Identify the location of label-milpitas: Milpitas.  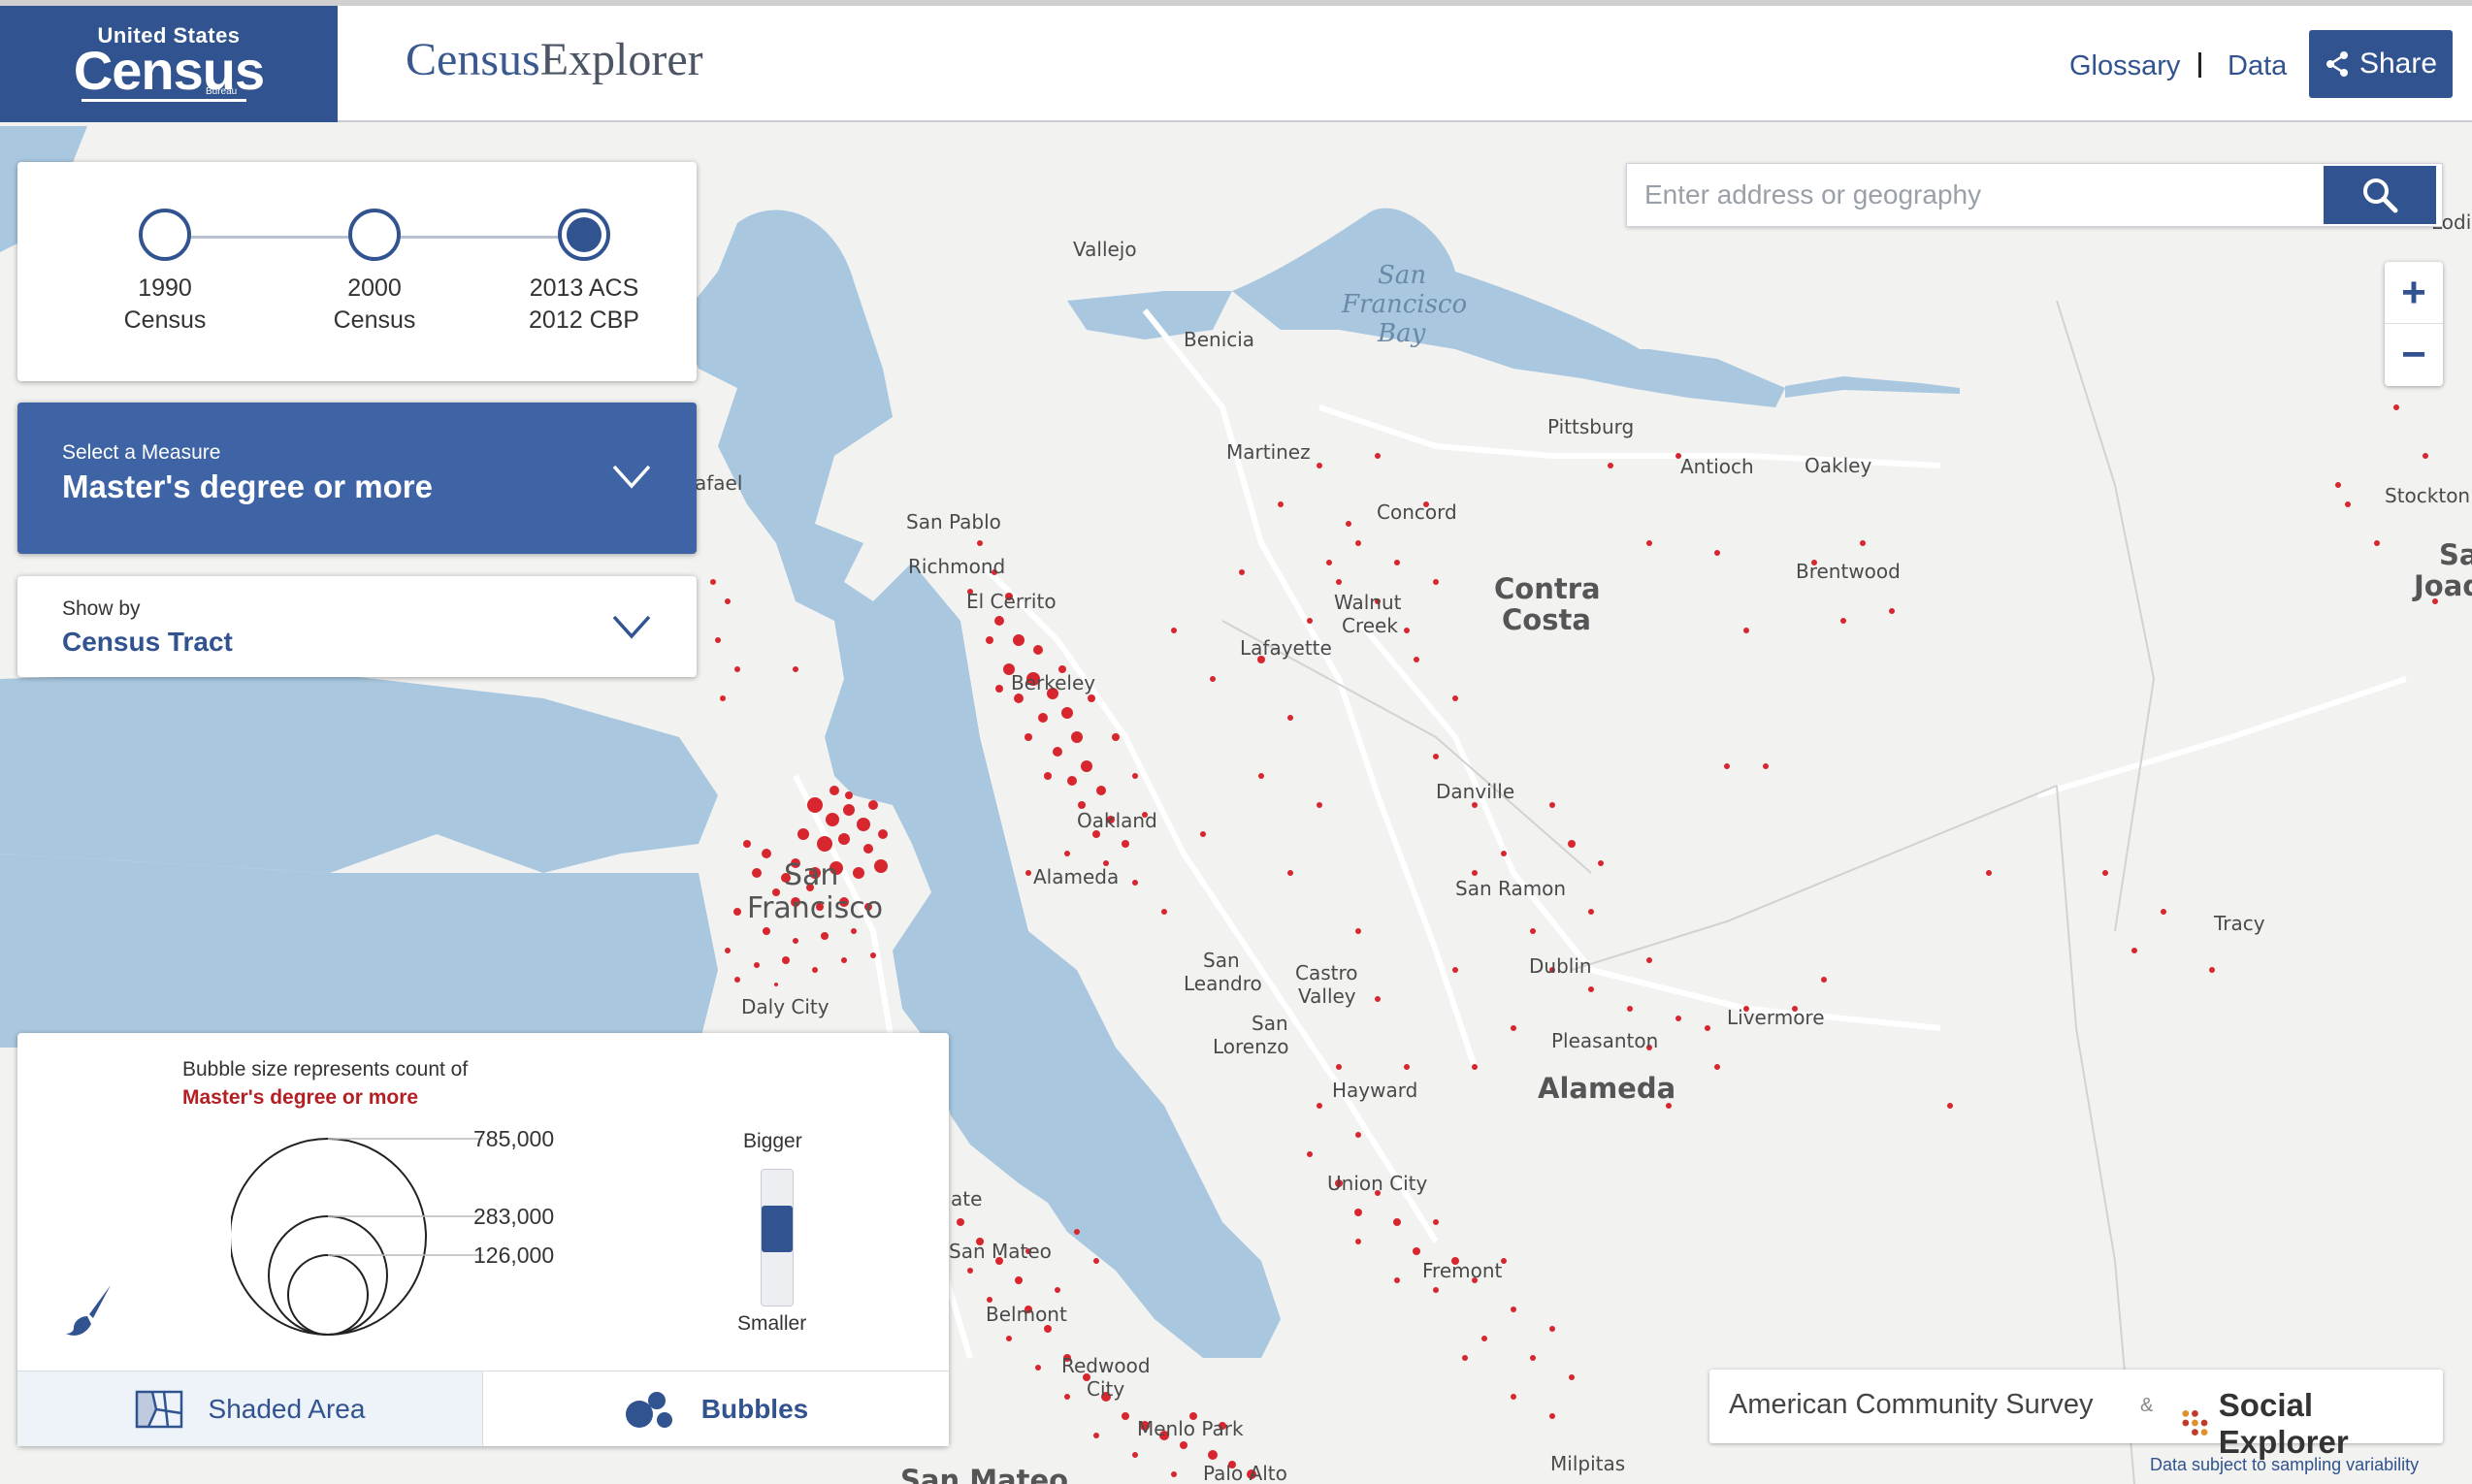
(1587, 1463).